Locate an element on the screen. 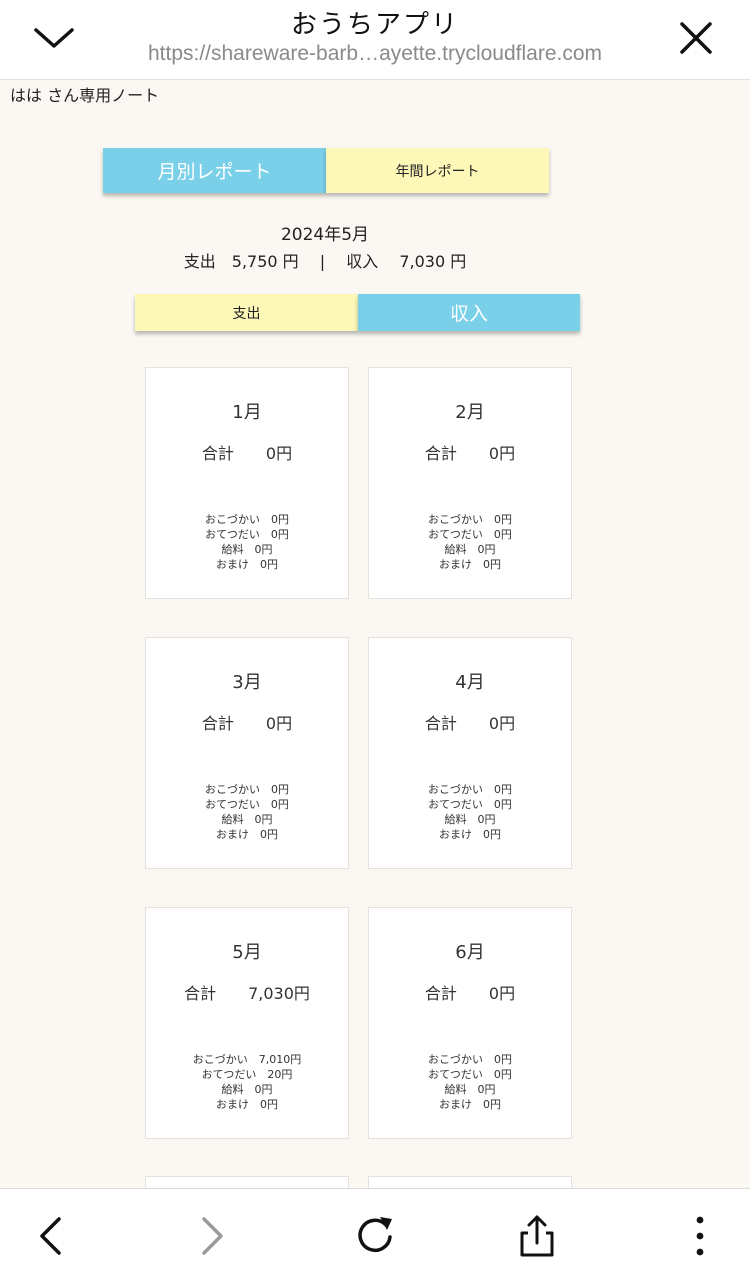 This screenshot has height=1287, width=750. browser-title: おうちアプリ is located at coordinates (374, 25).